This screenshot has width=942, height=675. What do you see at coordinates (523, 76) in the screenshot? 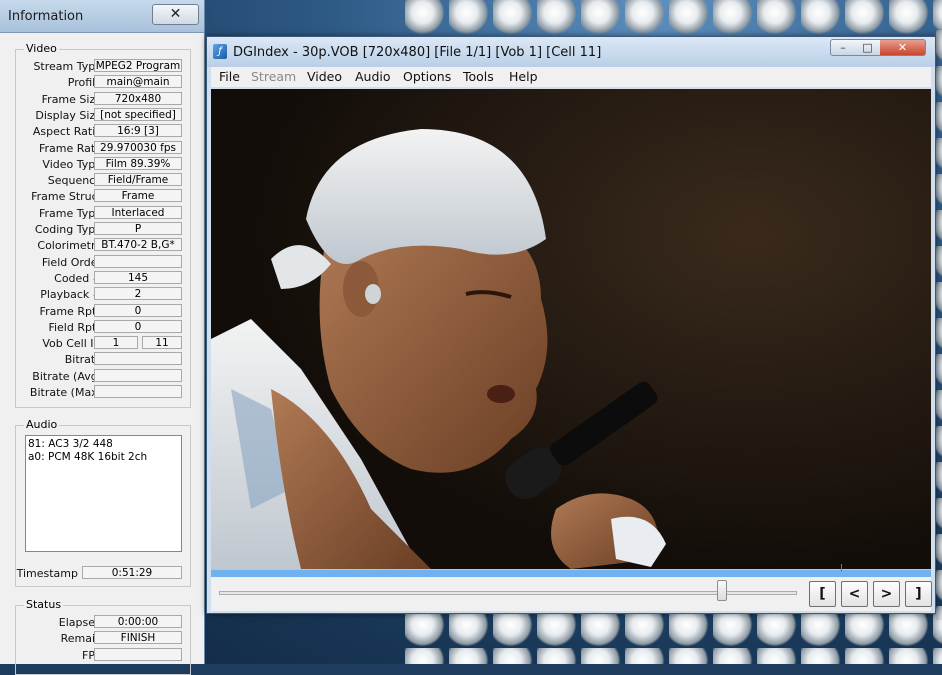
I see `menu-help: Help` at bounding box center [523, 76].